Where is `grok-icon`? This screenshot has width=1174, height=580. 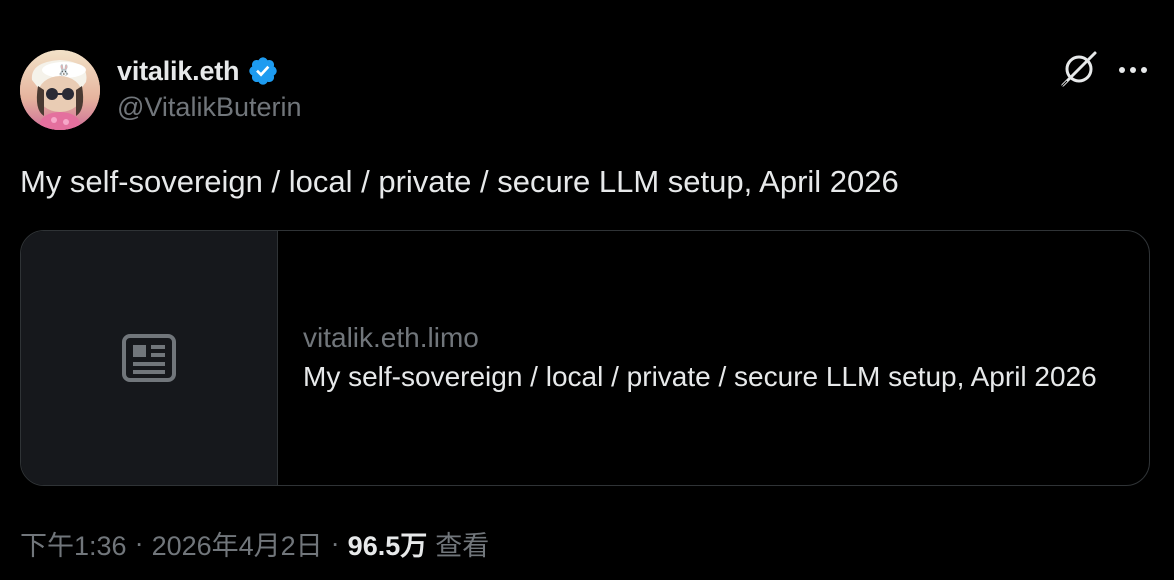
grok-icon is located at coordinates (1079, 69).